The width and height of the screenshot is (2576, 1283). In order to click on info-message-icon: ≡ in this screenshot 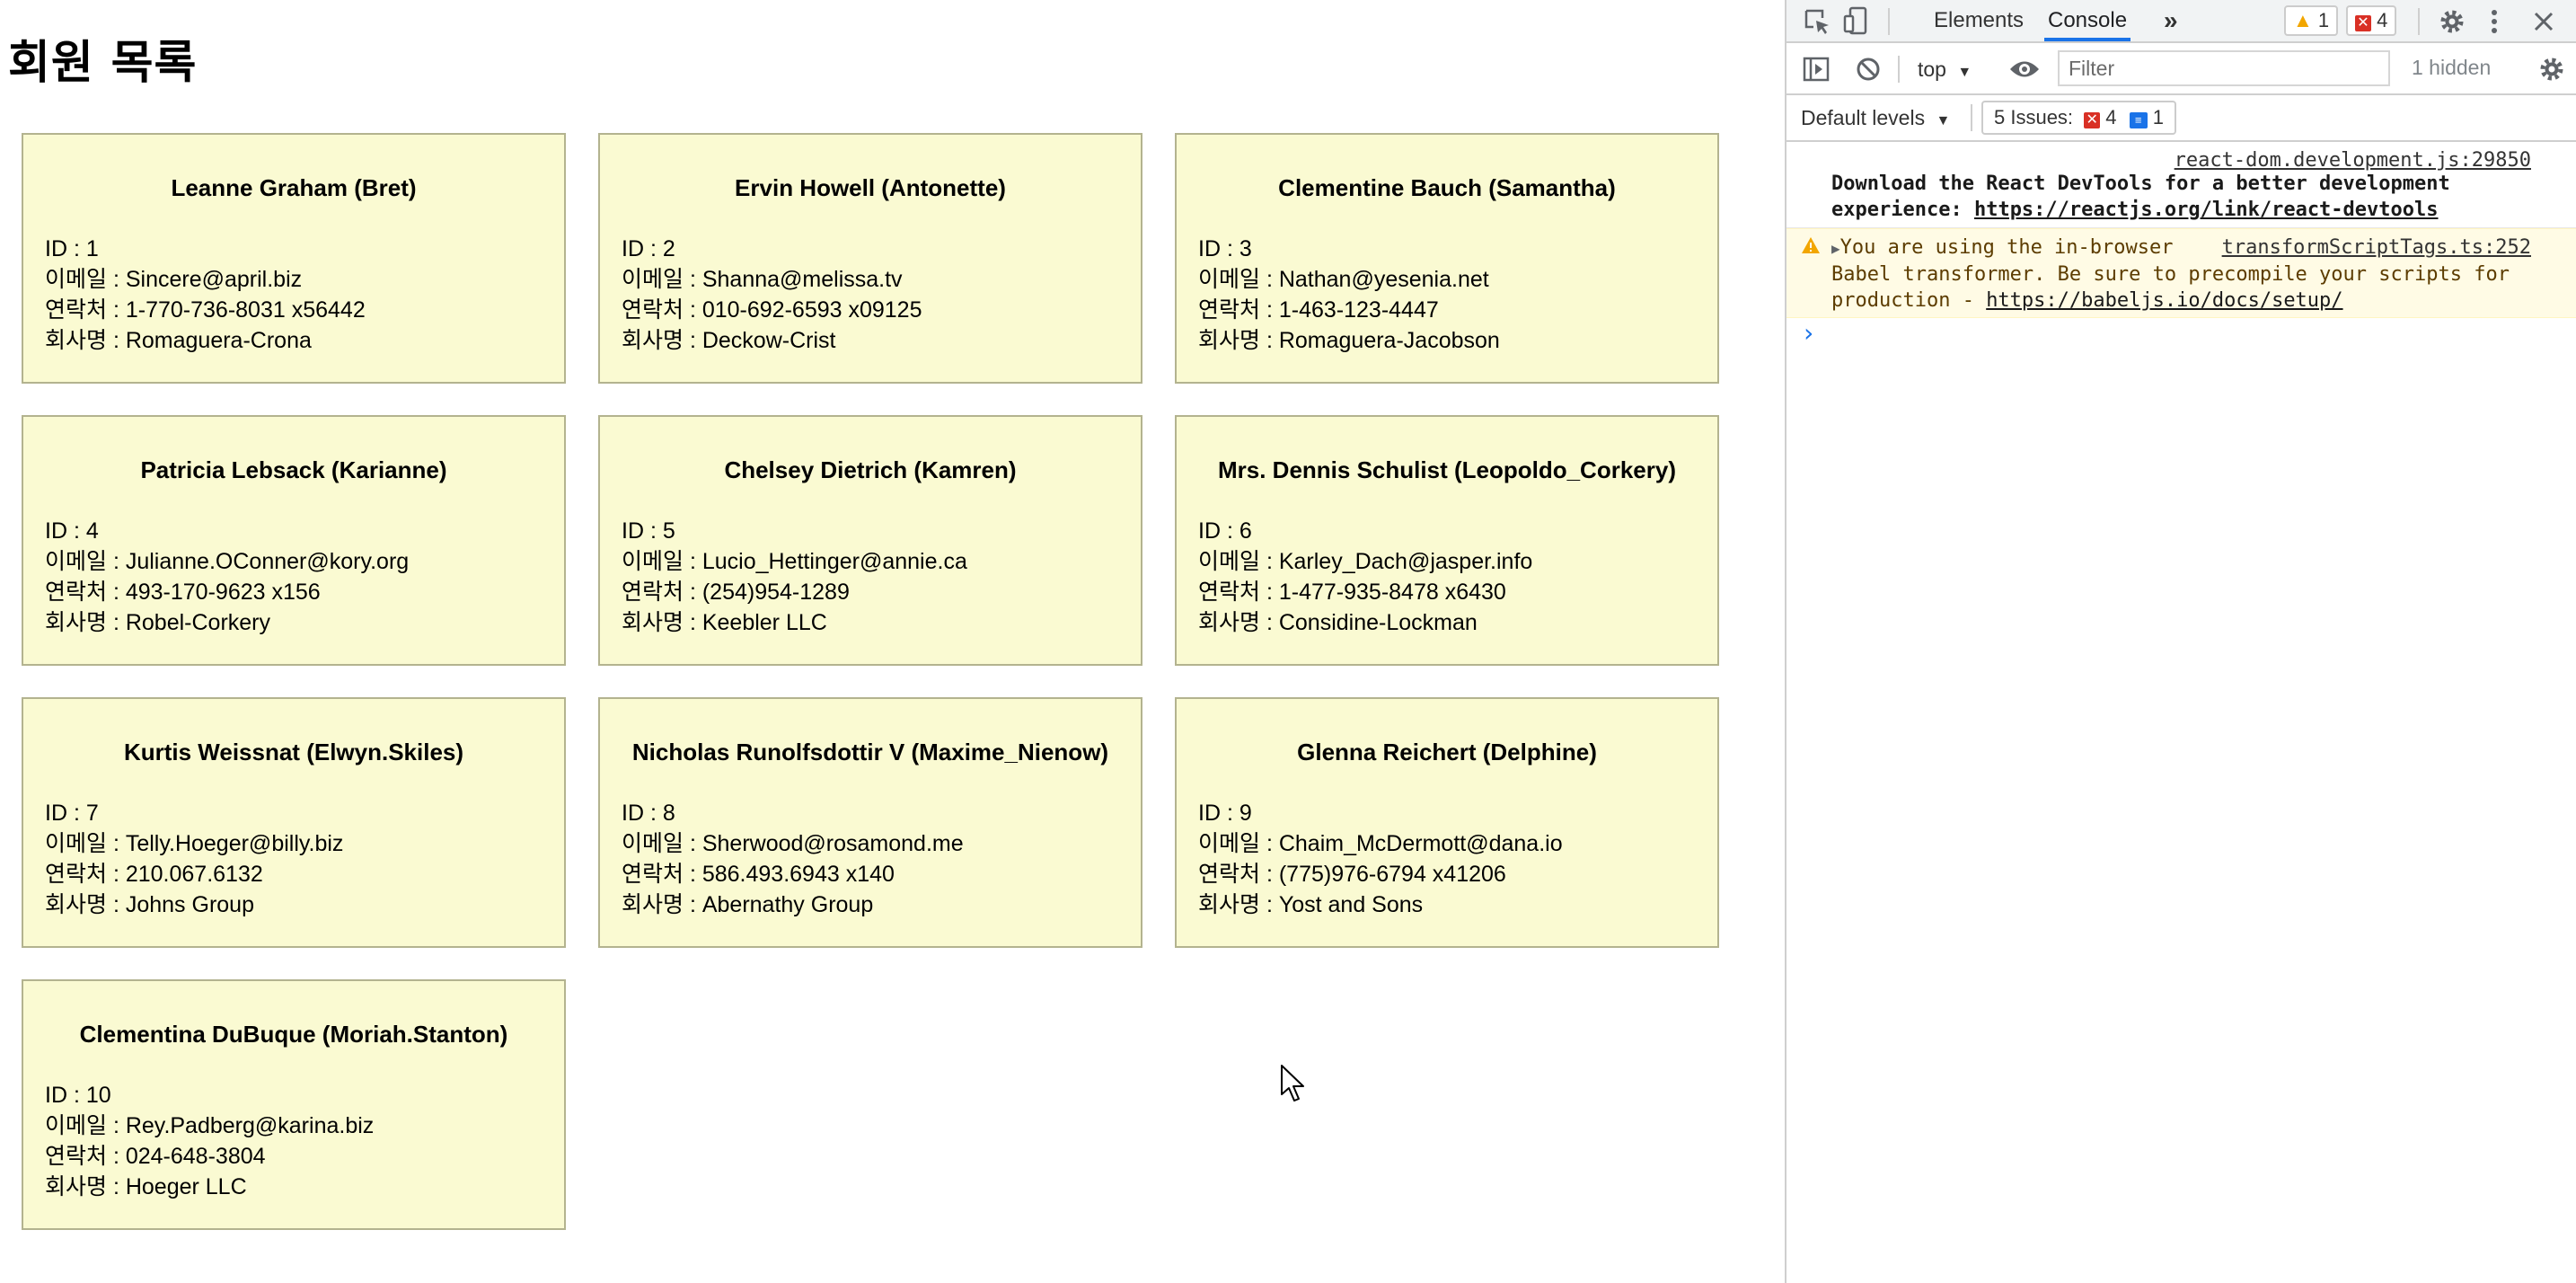, I will do `click(2138, 120)`.